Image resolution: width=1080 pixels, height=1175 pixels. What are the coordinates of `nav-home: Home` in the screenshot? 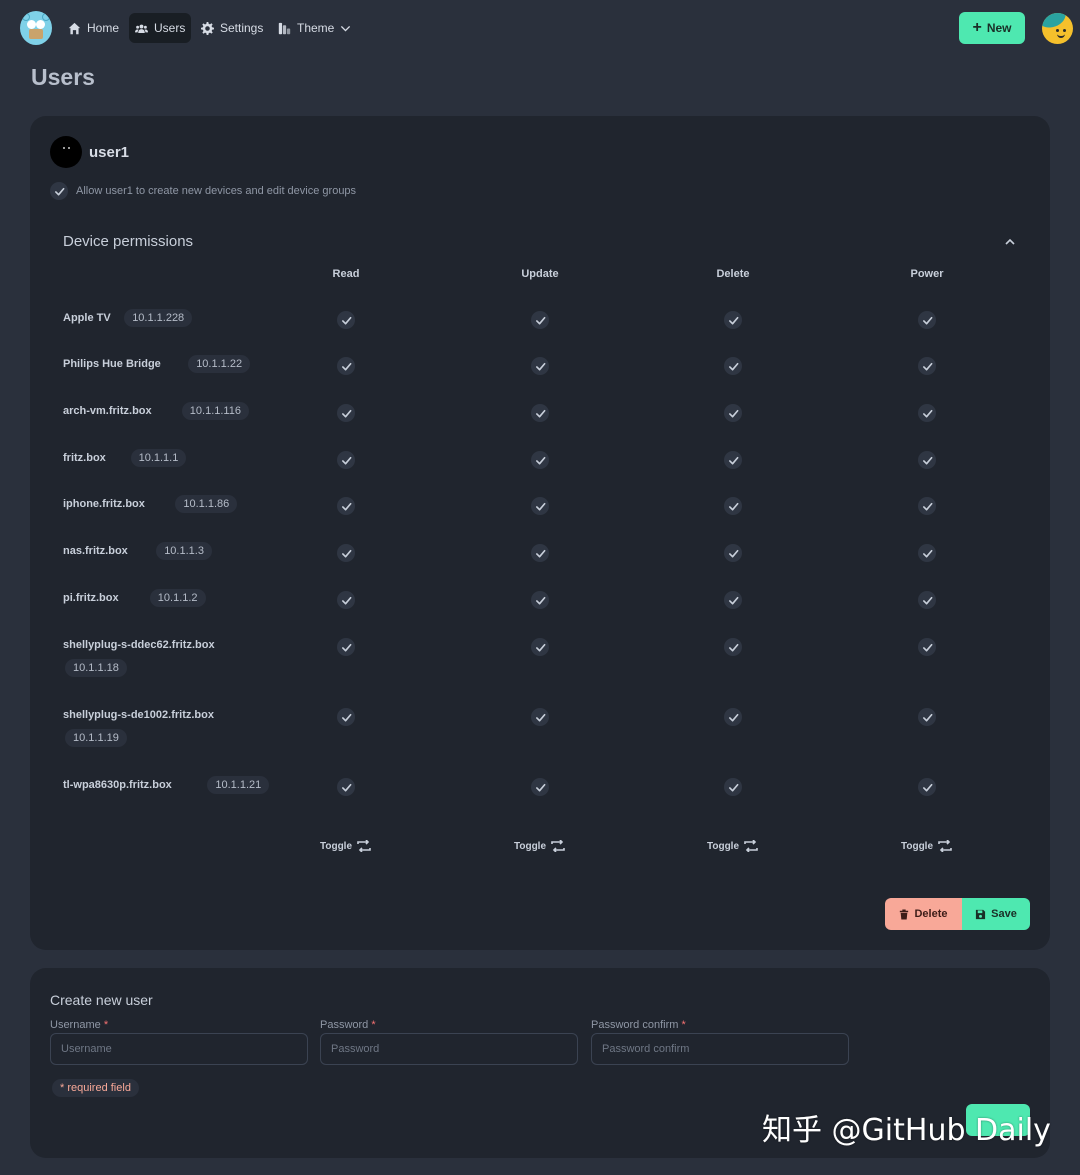 It's located at (93, 28).